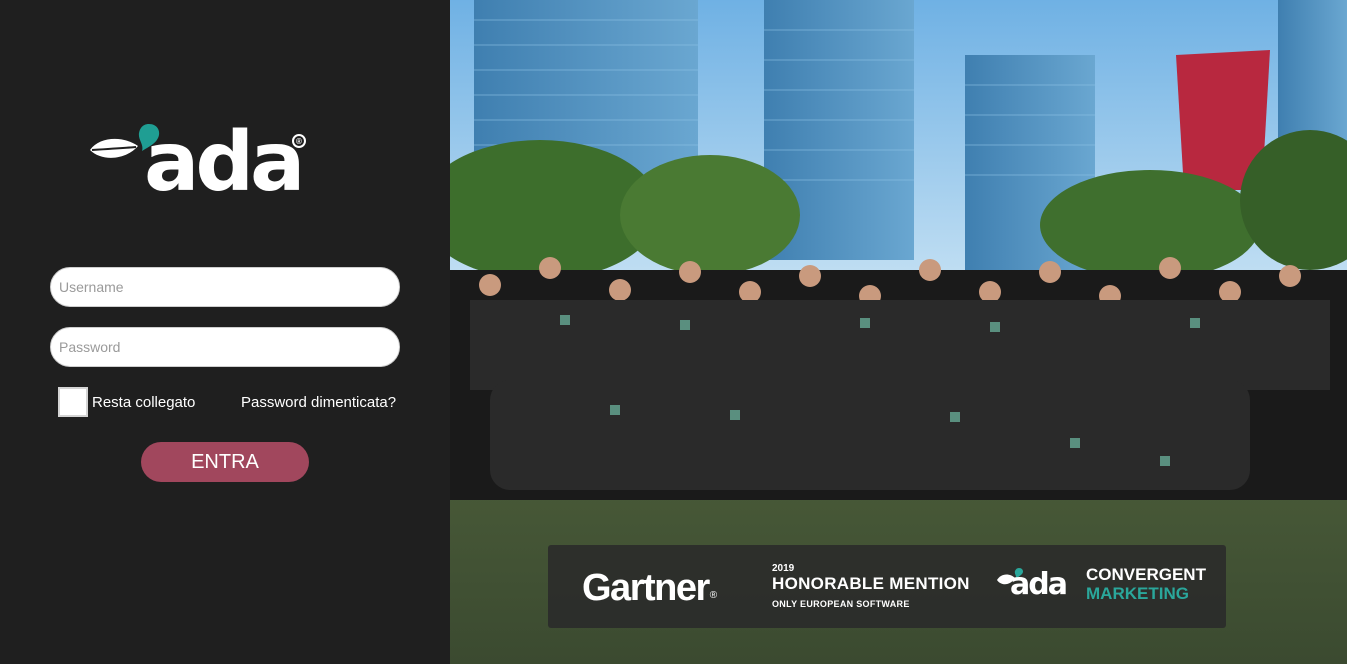 Image resolution: width=1347 pixels, height=664 pixels. I want to click on password-field, so click(225, 347).